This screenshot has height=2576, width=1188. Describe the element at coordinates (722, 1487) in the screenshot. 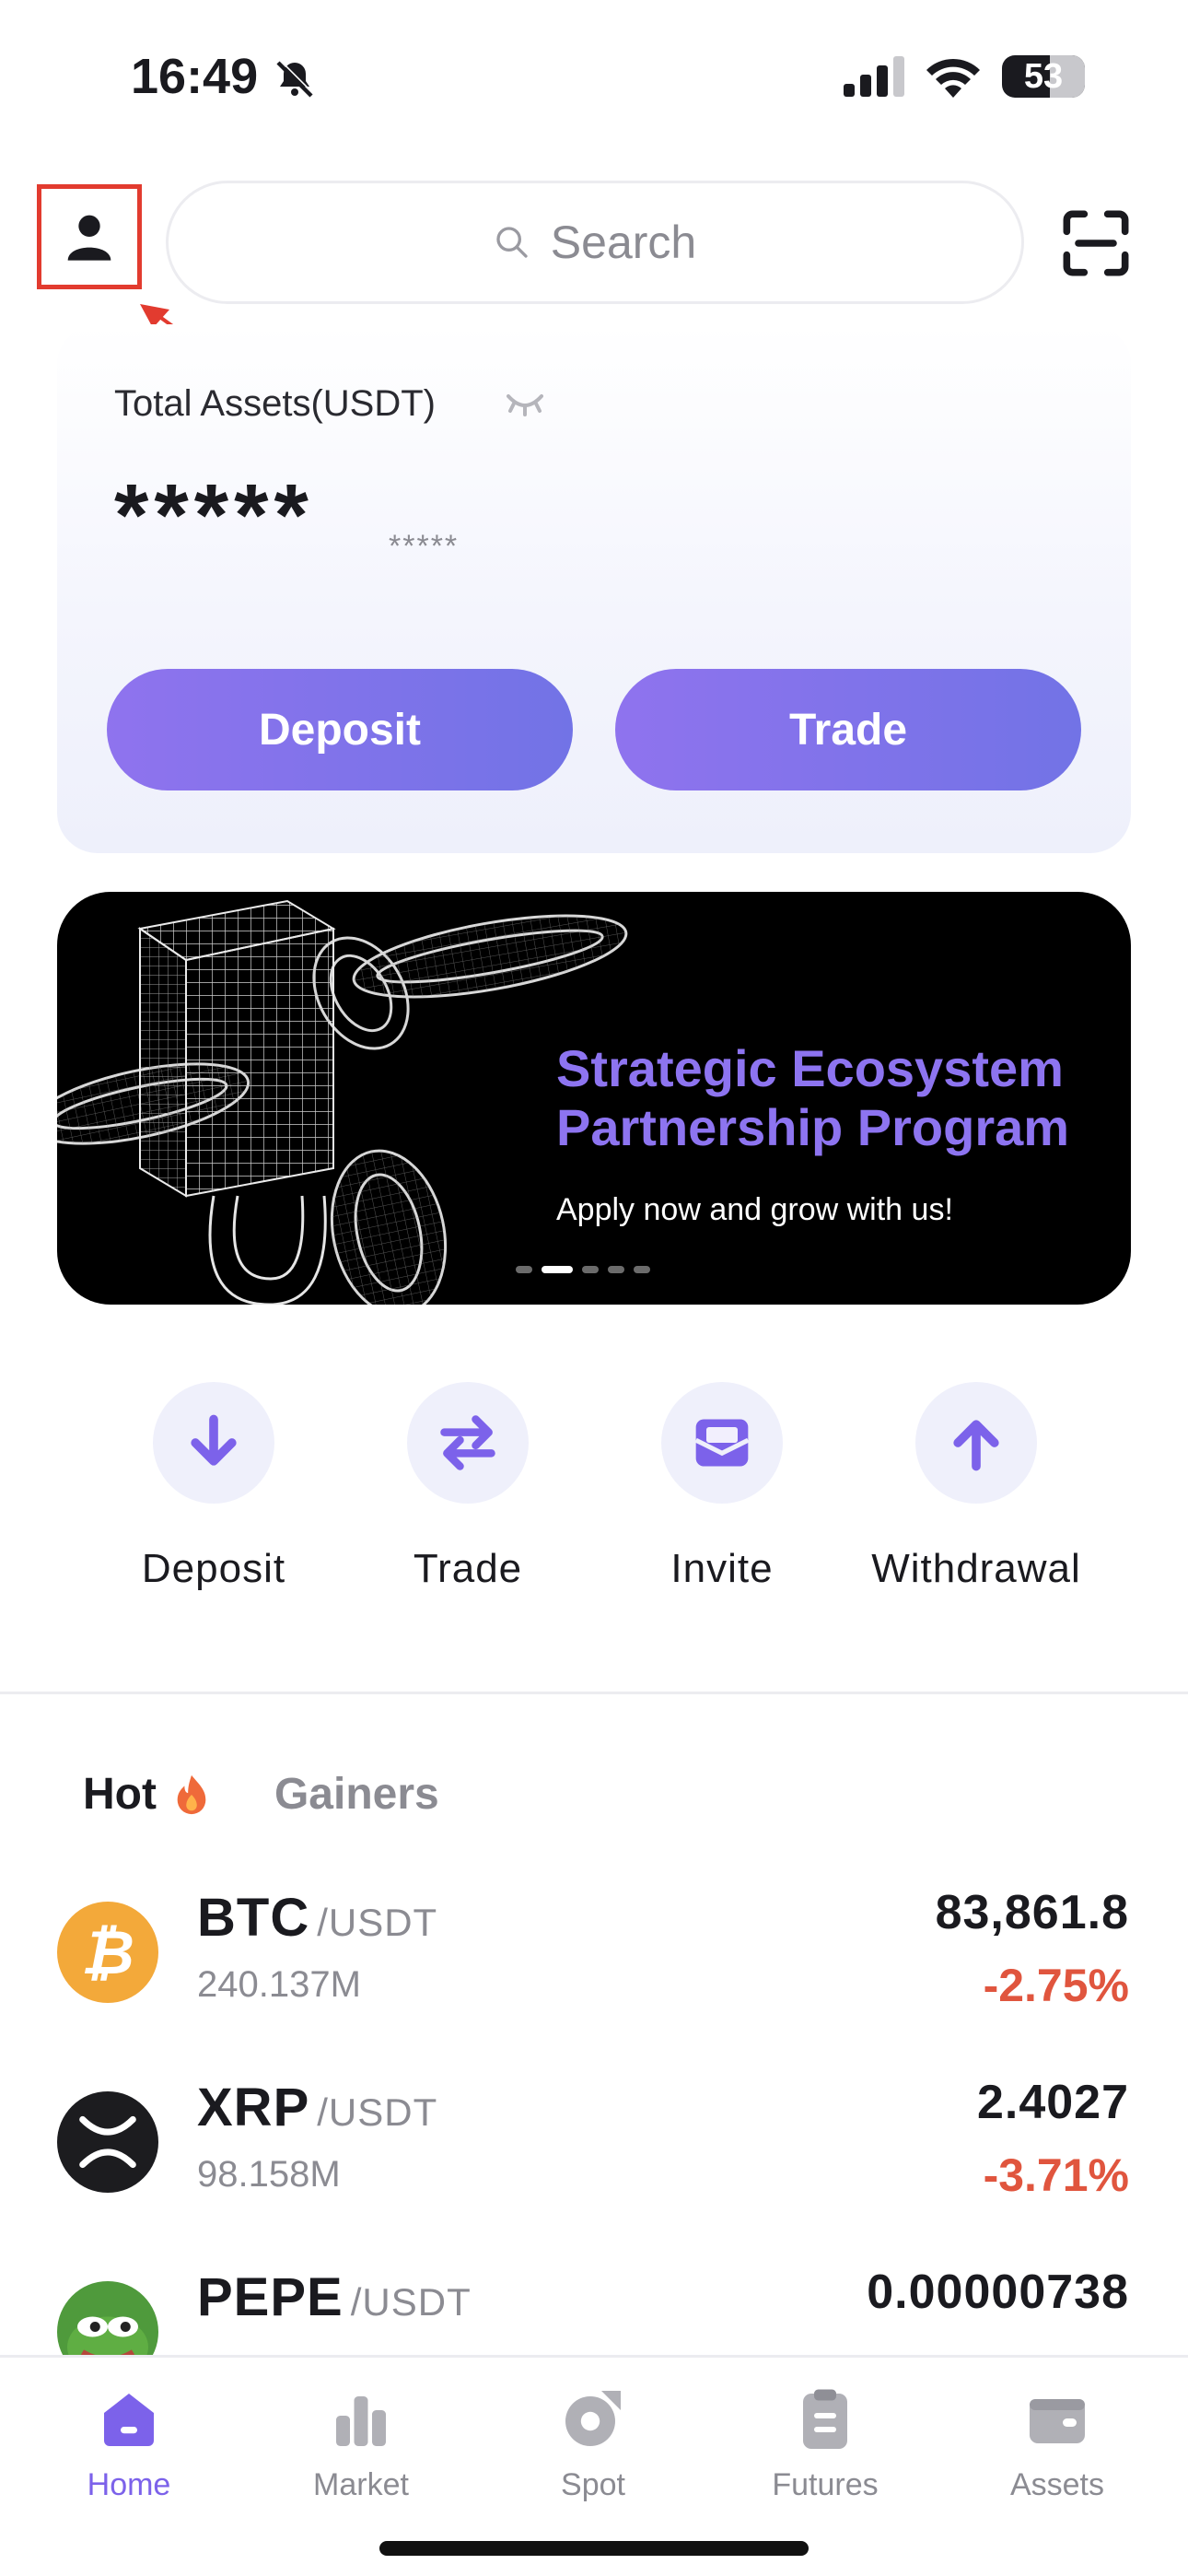

I see `quick-action-invite: Invite` at that location.